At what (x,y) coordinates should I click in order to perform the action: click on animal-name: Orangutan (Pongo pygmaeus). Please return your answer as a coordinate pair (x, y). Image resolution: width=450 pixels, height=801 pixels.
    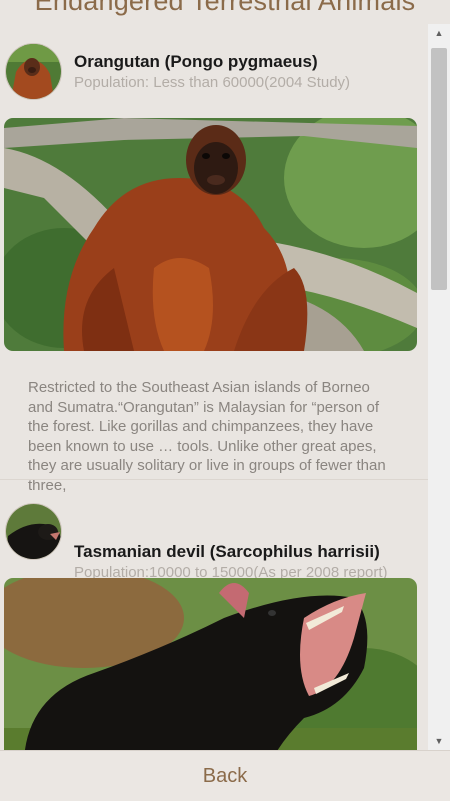
    Looking at the image, I should click on (196, 61).